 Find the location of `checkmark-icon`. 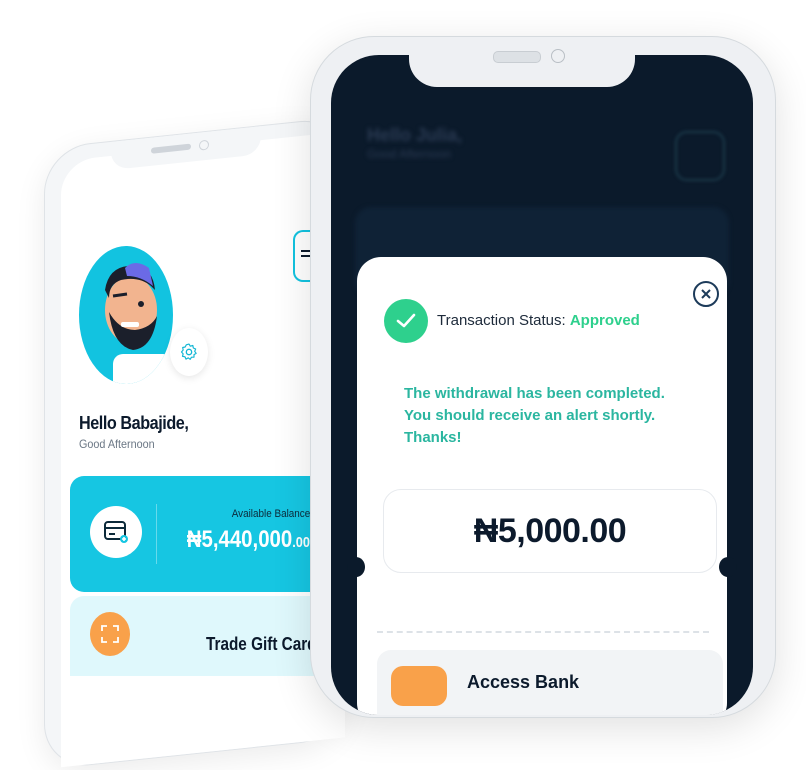

checkmark-icon is located at coordinates (406, 320).